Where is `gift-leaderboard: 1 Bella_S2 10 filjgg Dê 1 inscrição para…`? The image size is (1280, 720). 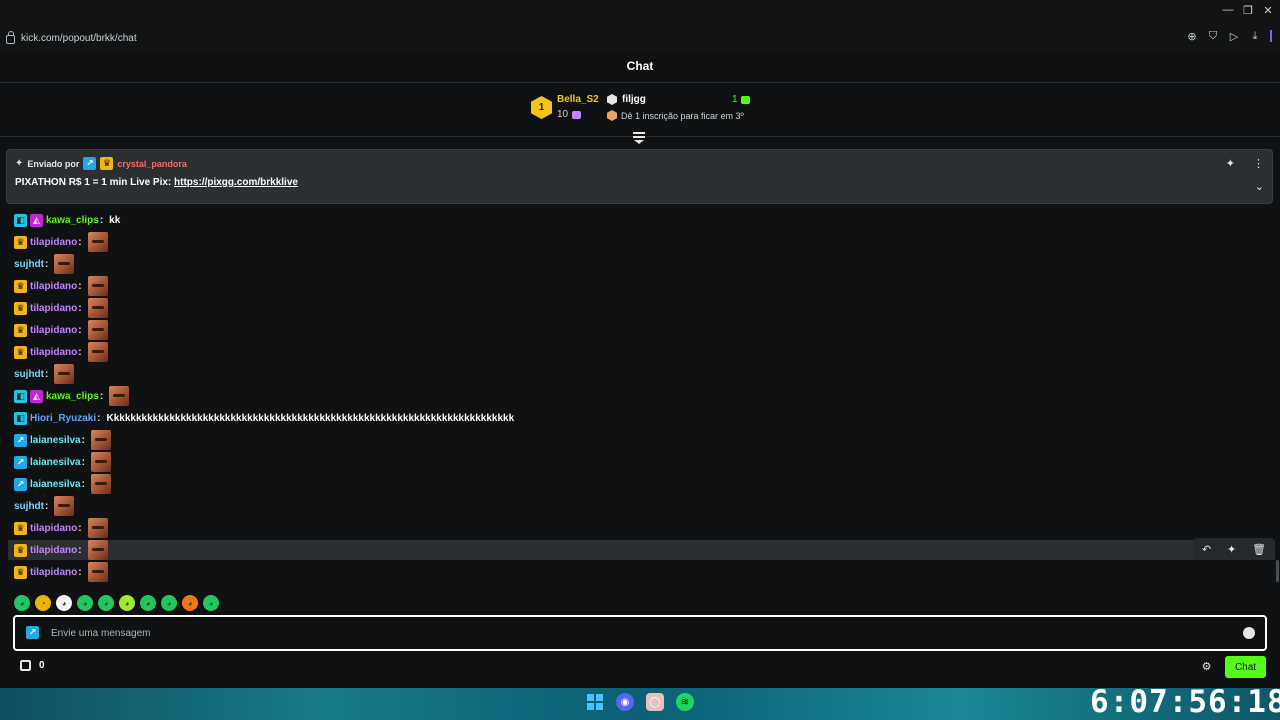
gift-leaderboard: 1 Bella_S2 10 filjgg Dê 1 inscrição para… is located at coordinates (640, 110).